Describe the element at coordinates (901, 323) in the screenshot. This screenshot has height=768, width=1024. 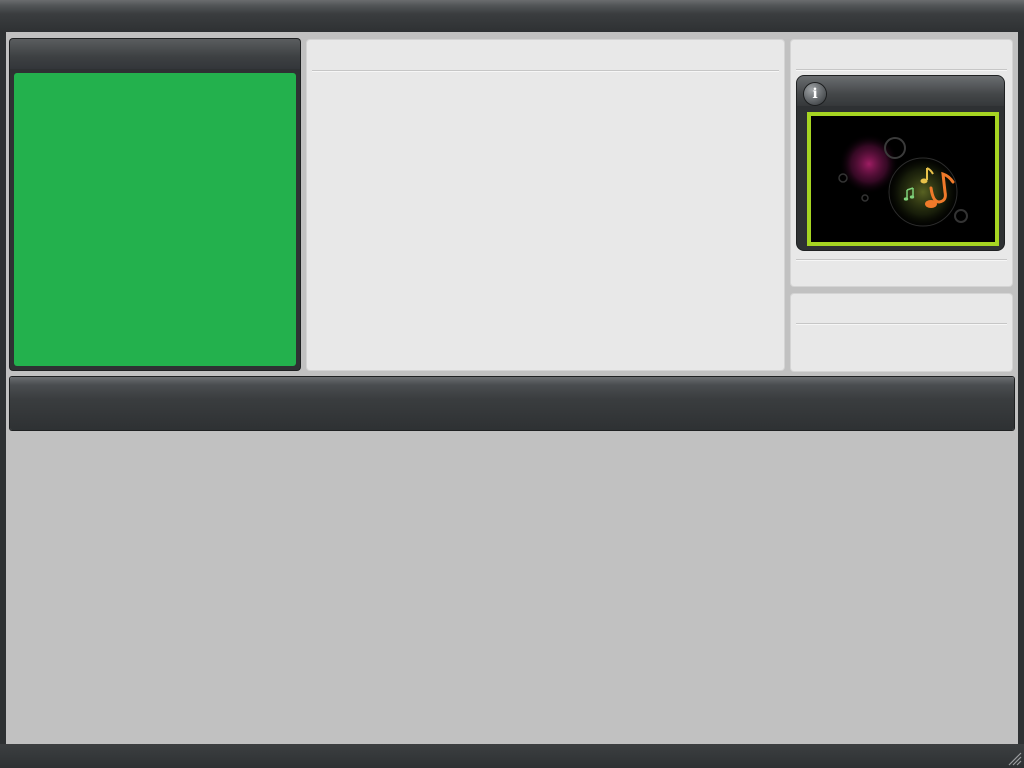
I see `secondary-sidebar-divider` at that location.